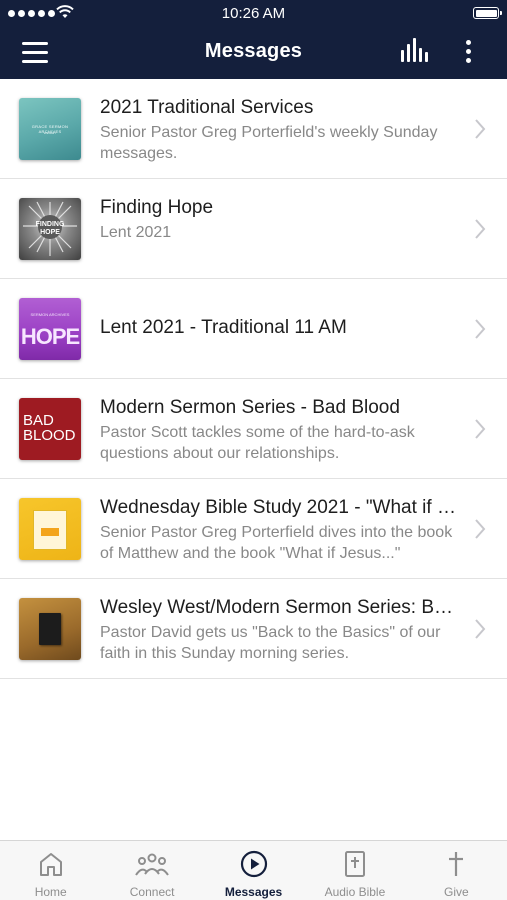 This screenshot has width=507, height=900. What do you see at coordinates (136, 232) in the screenshot?
I see `series-description: Lent 2021` at bounding box center [136, 232].